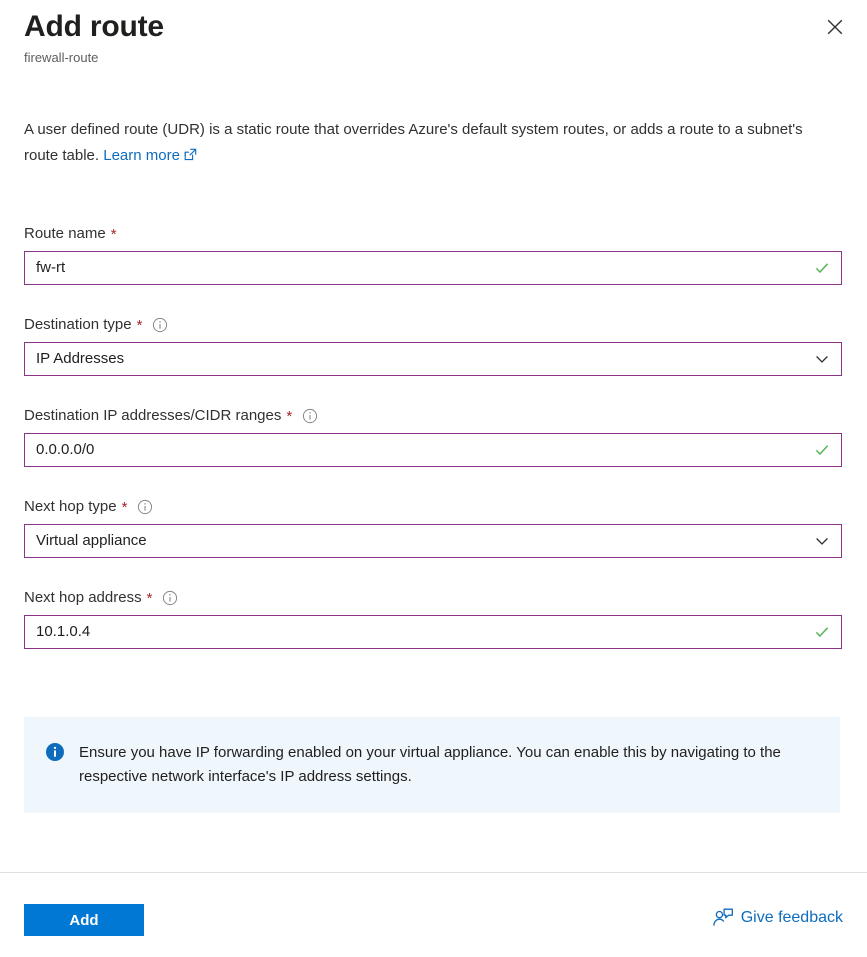 The width and height of the screenshot is (867, 957). Describe the element at coordinates (433, 541) in the screenshot. I see `next-hop-type-select: Virtual appliance` at that location.